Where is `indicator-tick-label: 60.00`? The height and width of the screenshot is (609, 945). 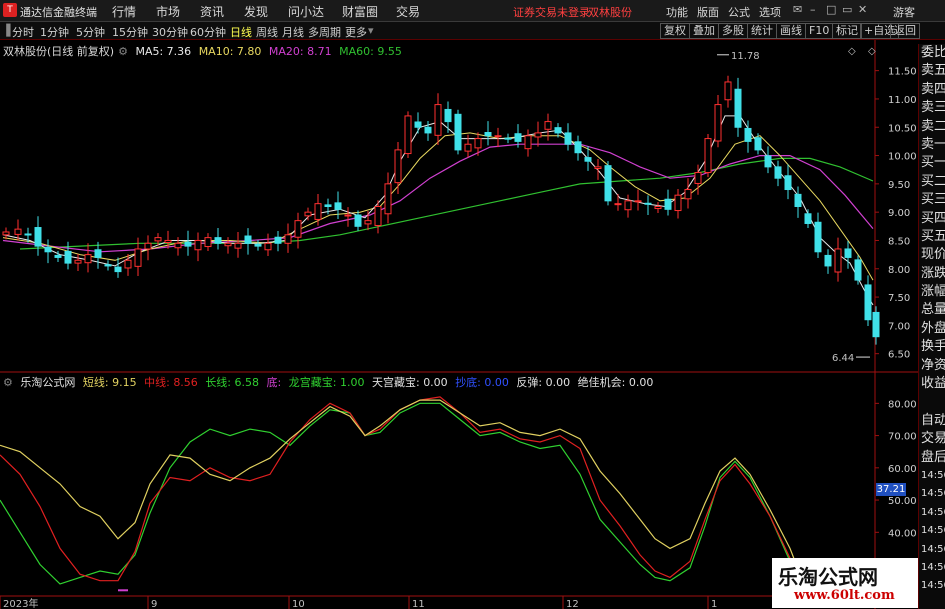
indicator-tick-label: 60.00 is located at coordinates (902, 469).